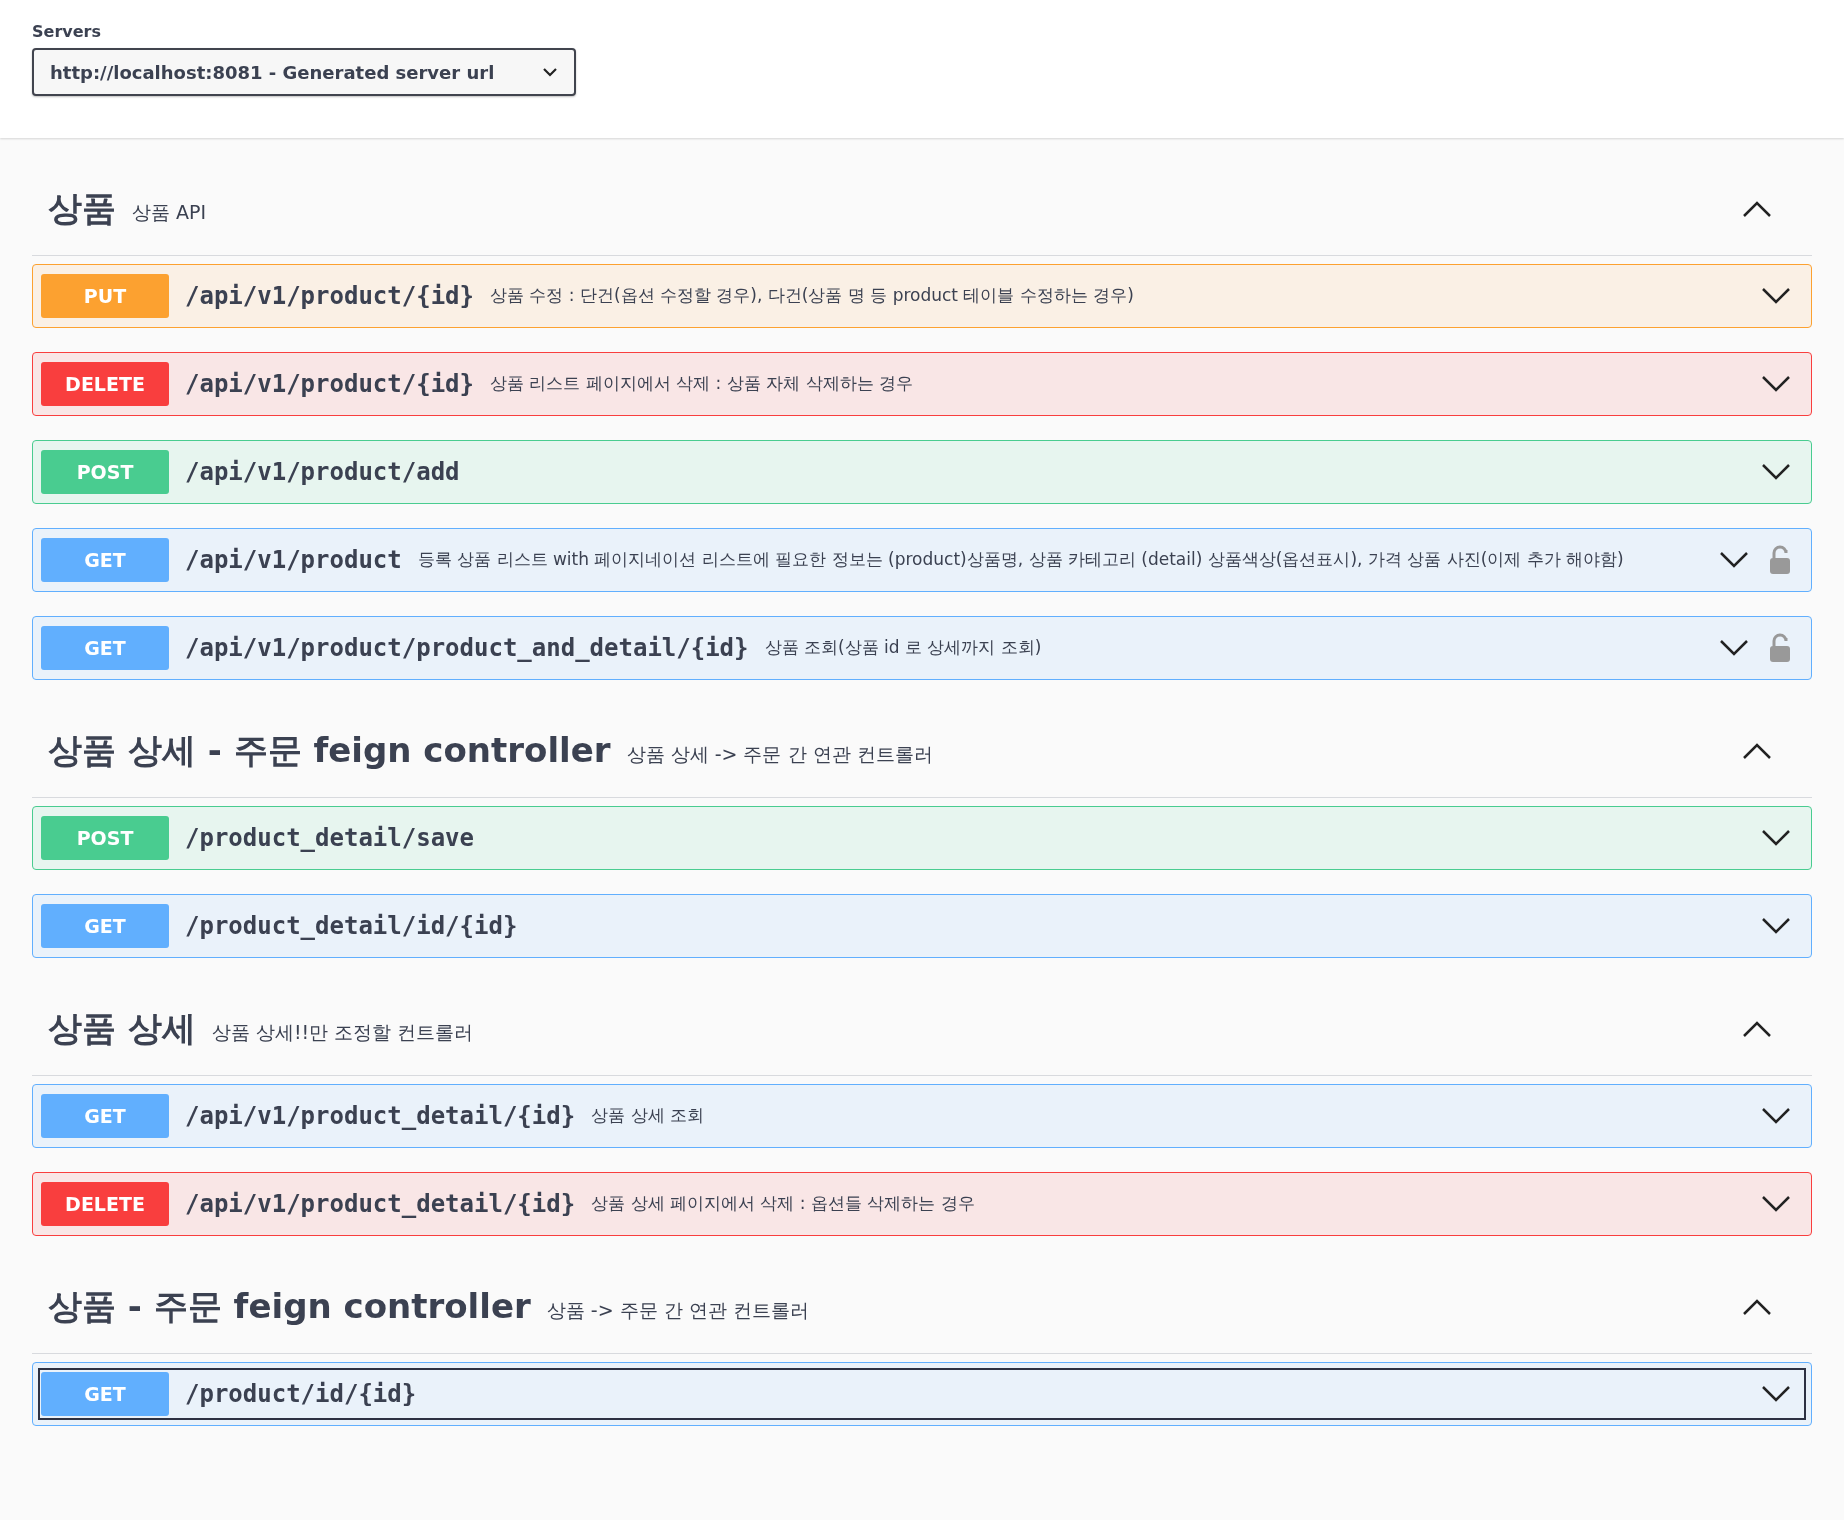  I want to click on operation-row: PUT /api/v1/product/{id} 상품 수정 : 단건(옵션 수정할 경우), 다건(상품 명 등 product 테이블 수정하는 경우), so click(922, 296).